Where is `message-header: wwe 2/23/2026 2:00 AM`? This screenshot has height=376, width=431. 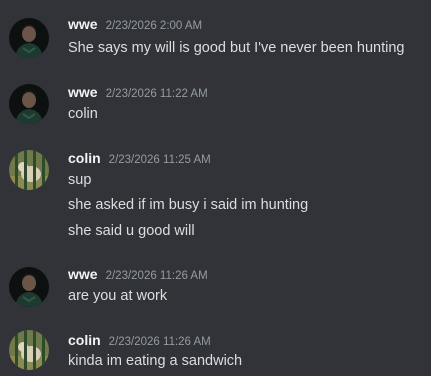 message-header: wwe 2/23/2026 2:00 AM is located at coordinates (135, 24).